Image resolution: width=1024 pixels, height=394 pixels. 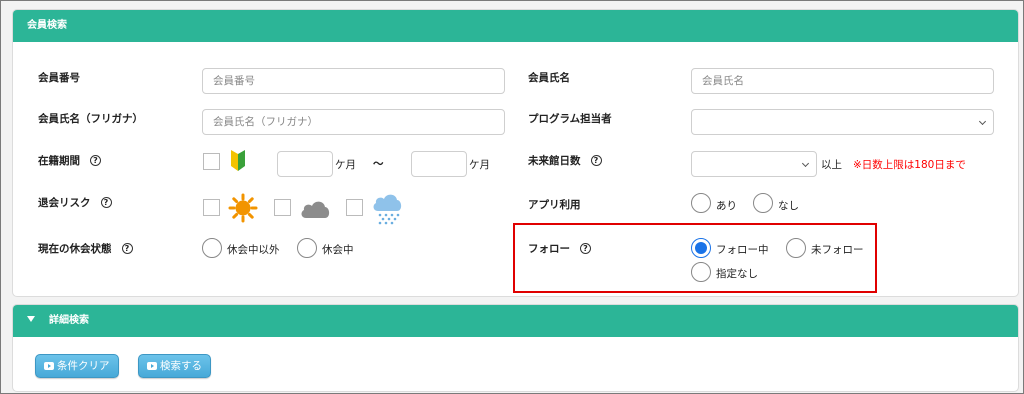 What do you see at coordinates (515, 321) in the screenshot?
I see `advanced-search-toggle: 詳細検索` at bounding box center [515, 321].